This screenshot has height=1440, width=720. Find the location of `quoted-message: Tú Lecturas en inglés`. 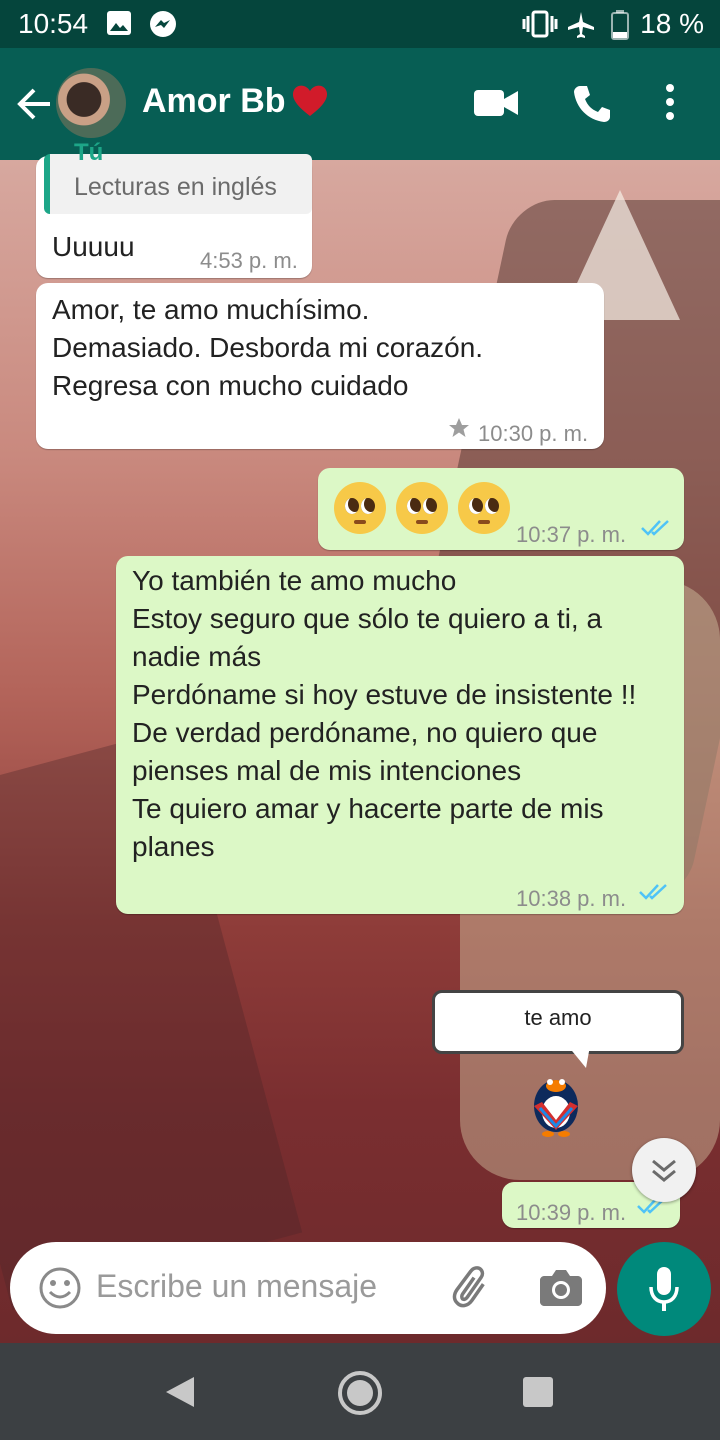

quoted-message: Tú Lecturas en inglés is located at coordinates (178, 176).